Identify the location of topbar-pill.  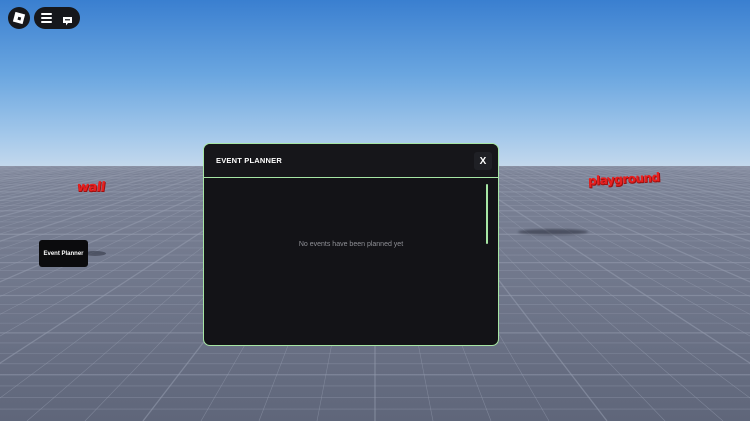
(57, 18).